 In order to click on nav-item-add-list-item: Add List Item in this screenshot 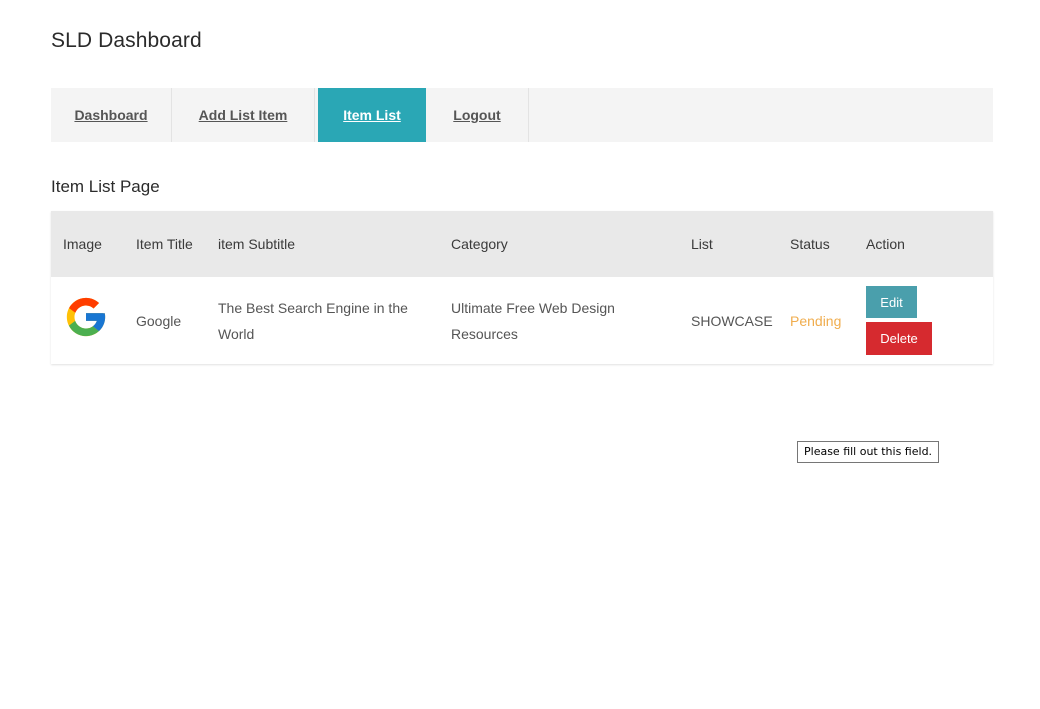, I will do `click(243, 115)`.